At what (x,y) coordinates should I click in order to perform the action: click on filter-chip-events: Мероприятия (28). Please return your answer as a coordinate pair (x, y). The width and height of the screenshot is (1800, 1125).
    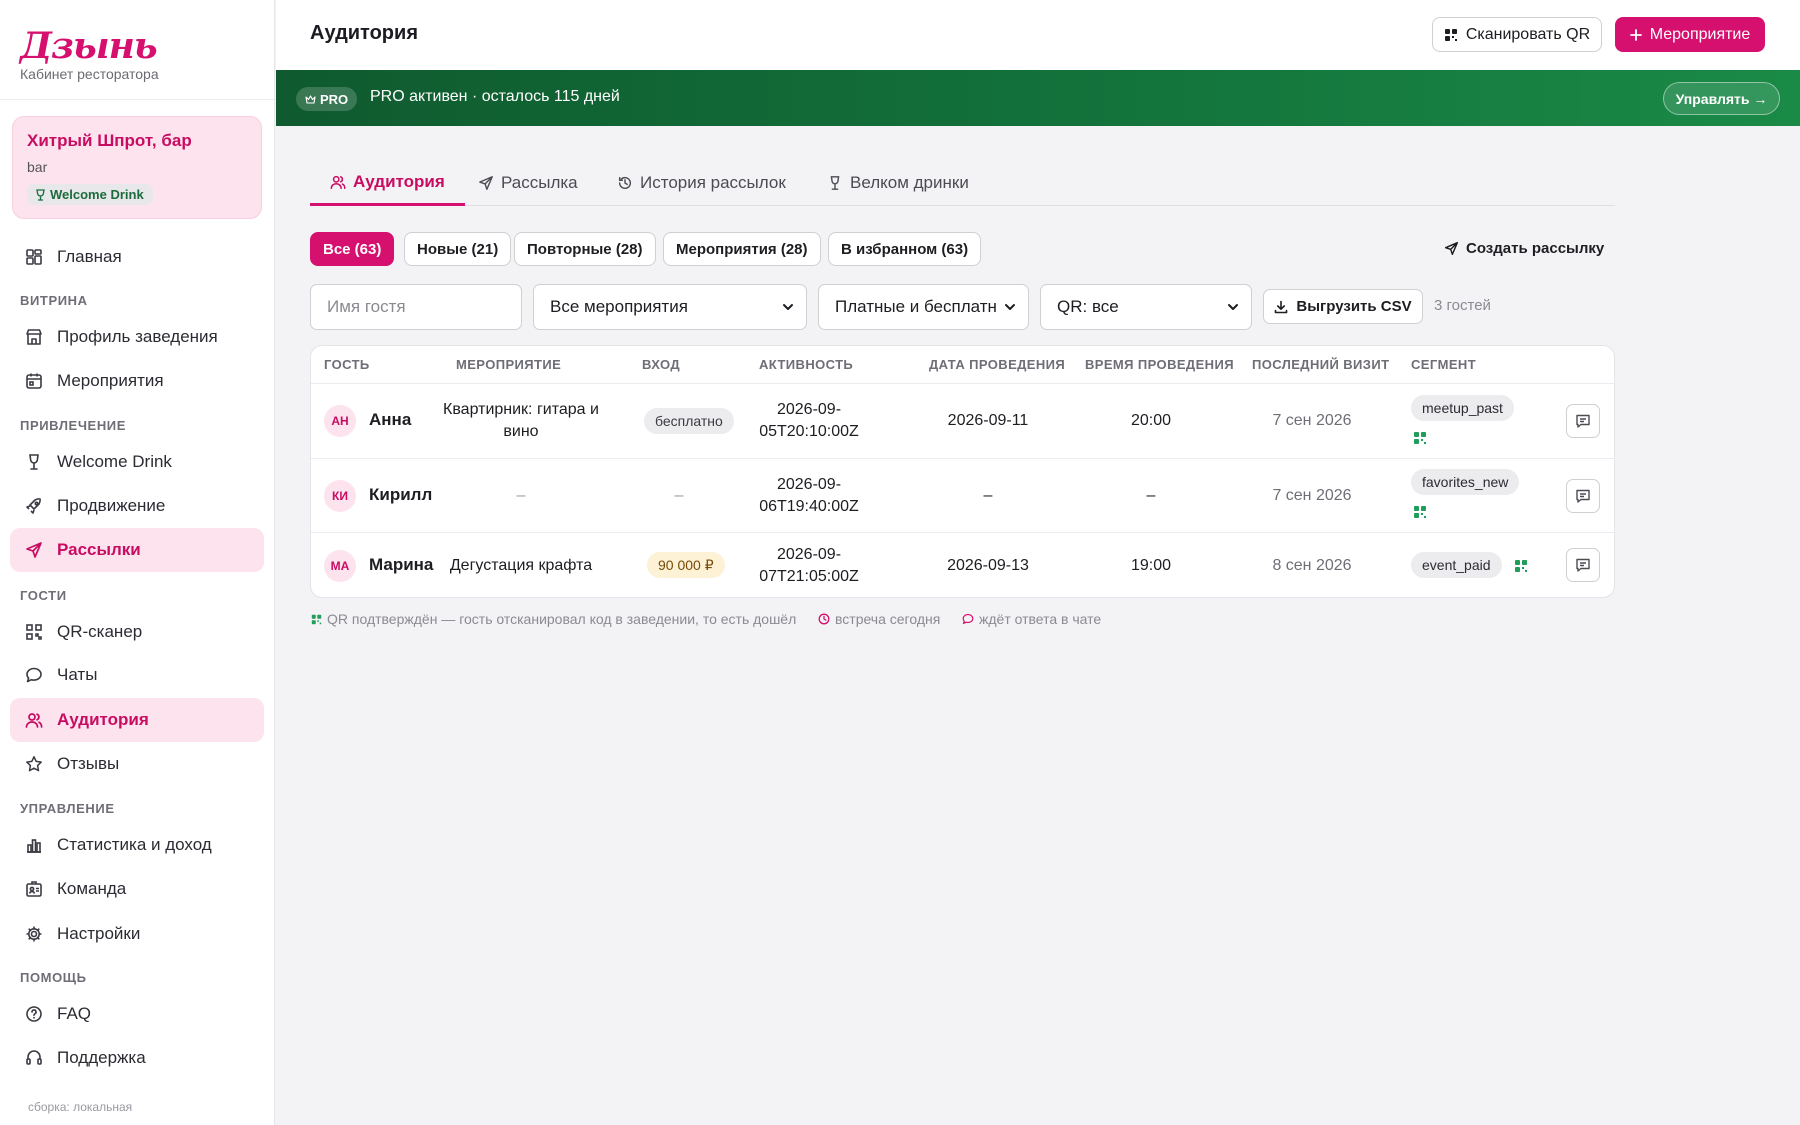
    Looking at the image, I should click on (742, 249).